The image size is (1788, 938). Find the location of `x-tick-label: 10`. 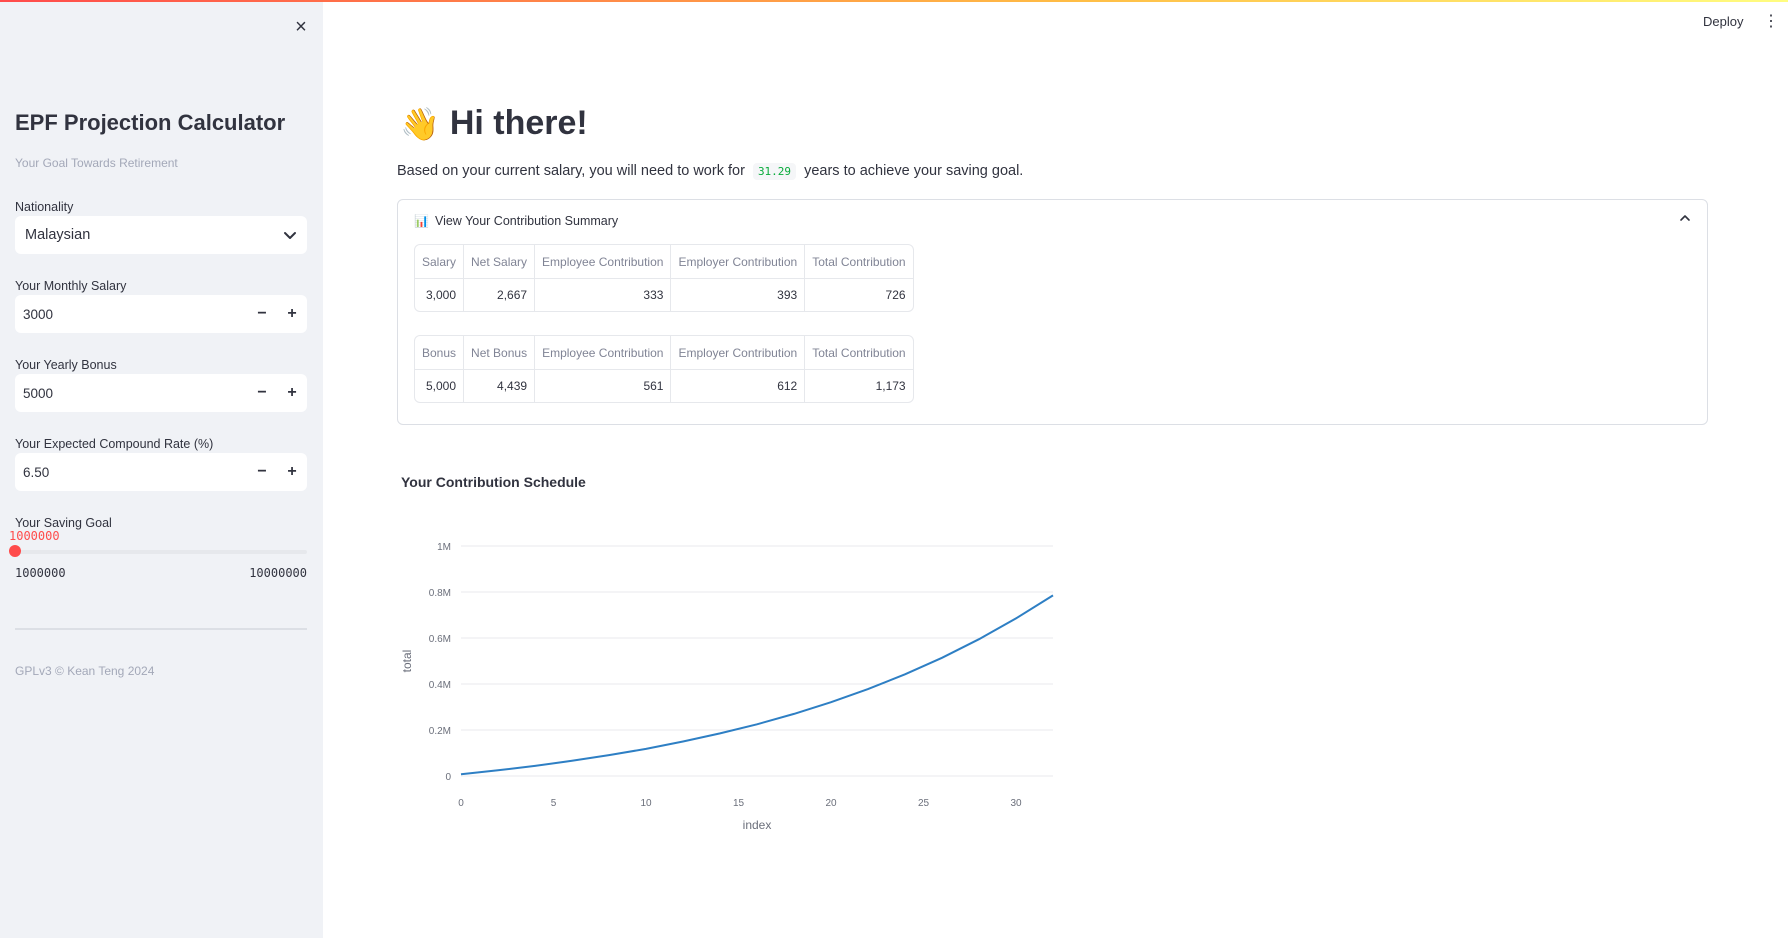

x-tick-label: 10 is located at coordinates (646, 803).